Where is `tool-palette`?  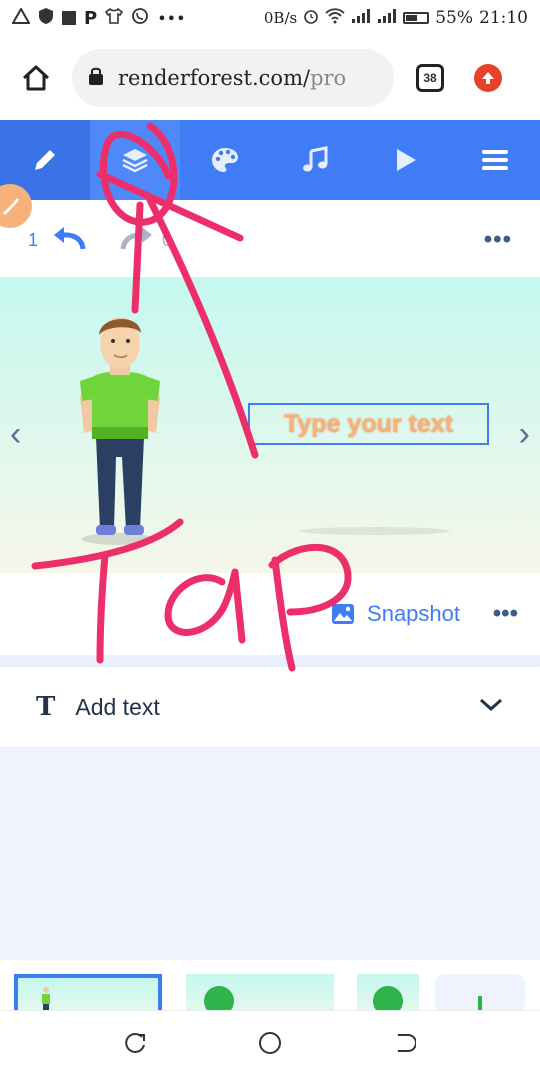
tool-palette is located at coordinates (225, 160).